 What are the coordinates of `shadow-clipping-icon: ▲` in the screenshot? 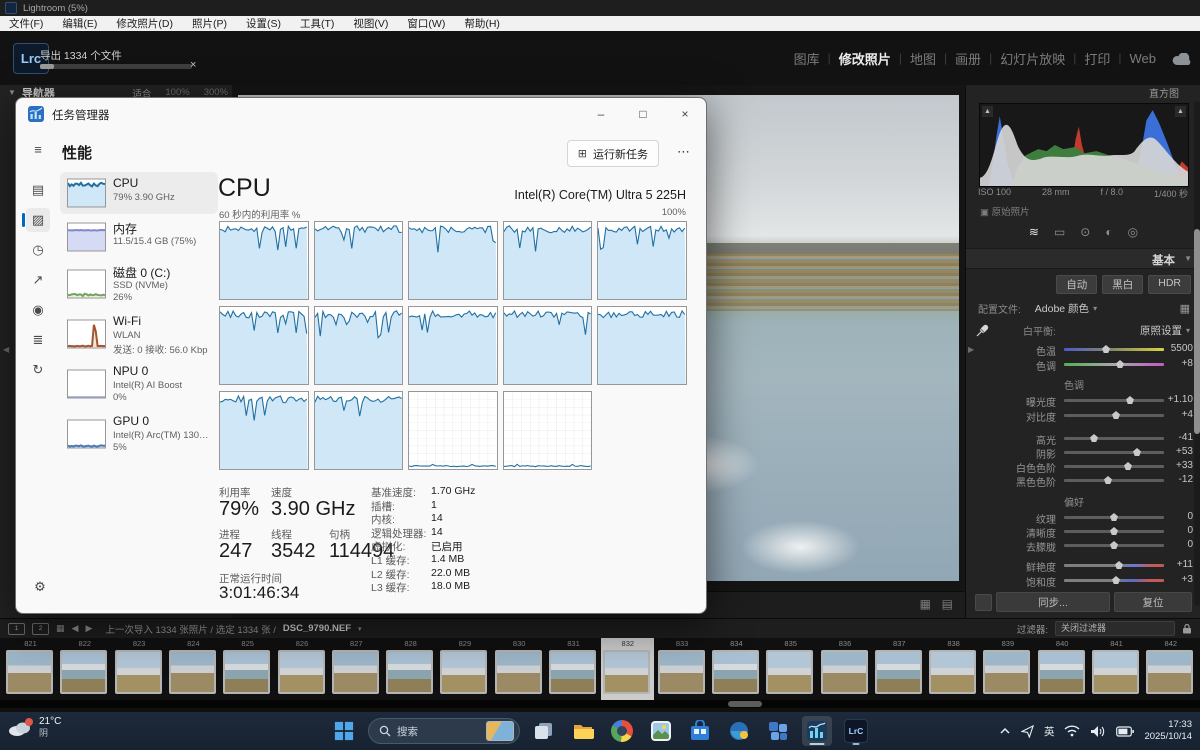 It's located at (987, 111).